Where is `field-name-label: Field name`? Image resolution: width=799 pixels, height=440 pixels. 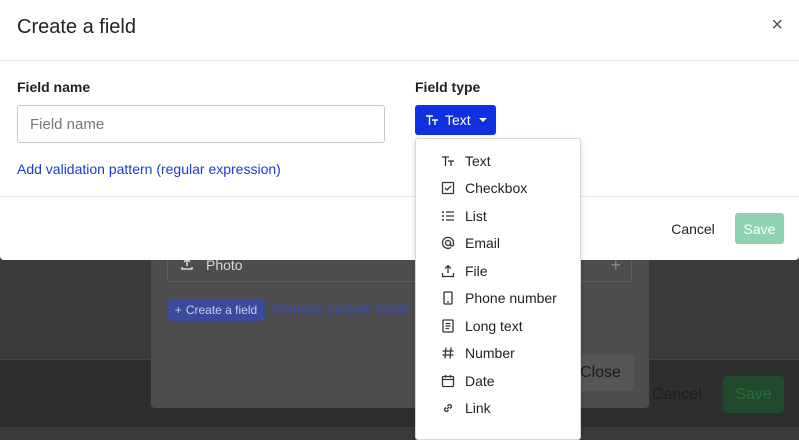
field-name-label: Field name is located at coordinates (54, 87).